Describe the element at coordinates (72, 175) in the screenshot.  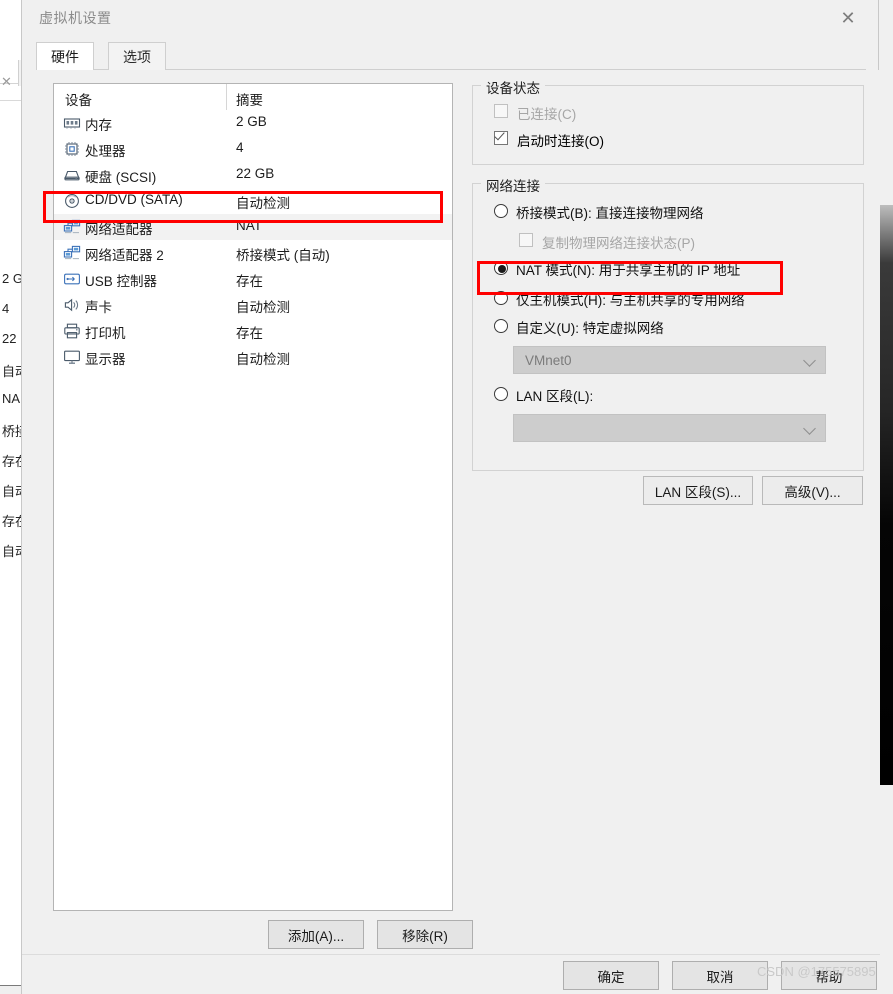
I see `harddisk-icon` at that location.